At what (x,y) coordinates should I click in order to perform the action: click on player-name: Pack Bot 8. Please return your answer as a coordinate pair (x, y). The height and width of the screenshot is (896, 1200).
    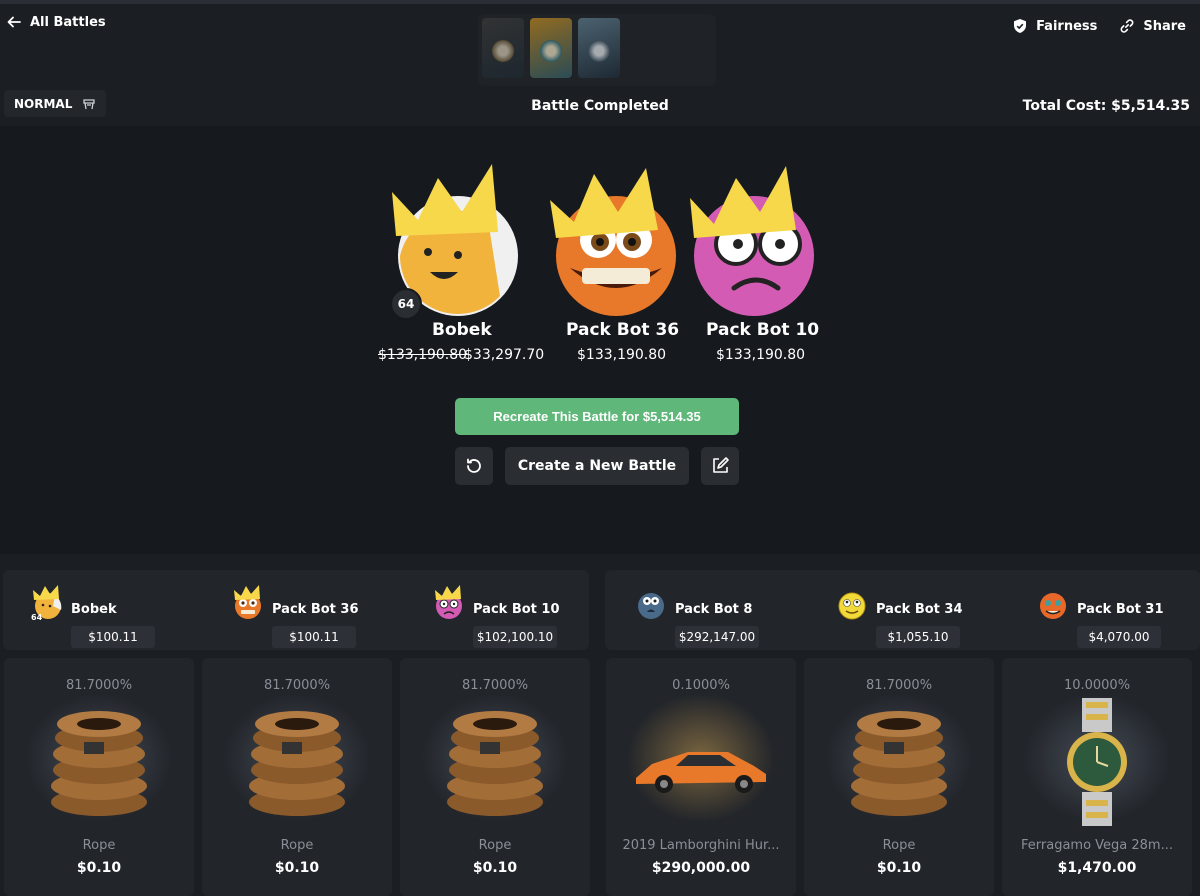
    Looking at the image, I should click on (714, 609).